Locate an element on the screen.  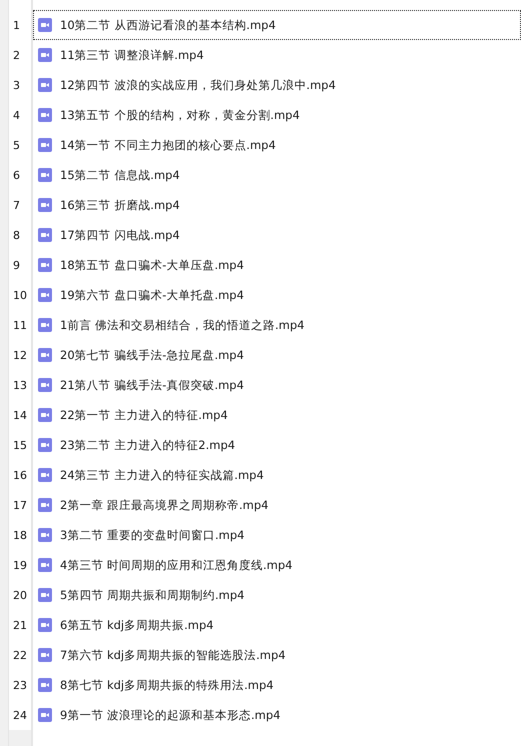
file-item: 6第五节 kdj多周期共振.mp4 is located at coordinates (277, 625).